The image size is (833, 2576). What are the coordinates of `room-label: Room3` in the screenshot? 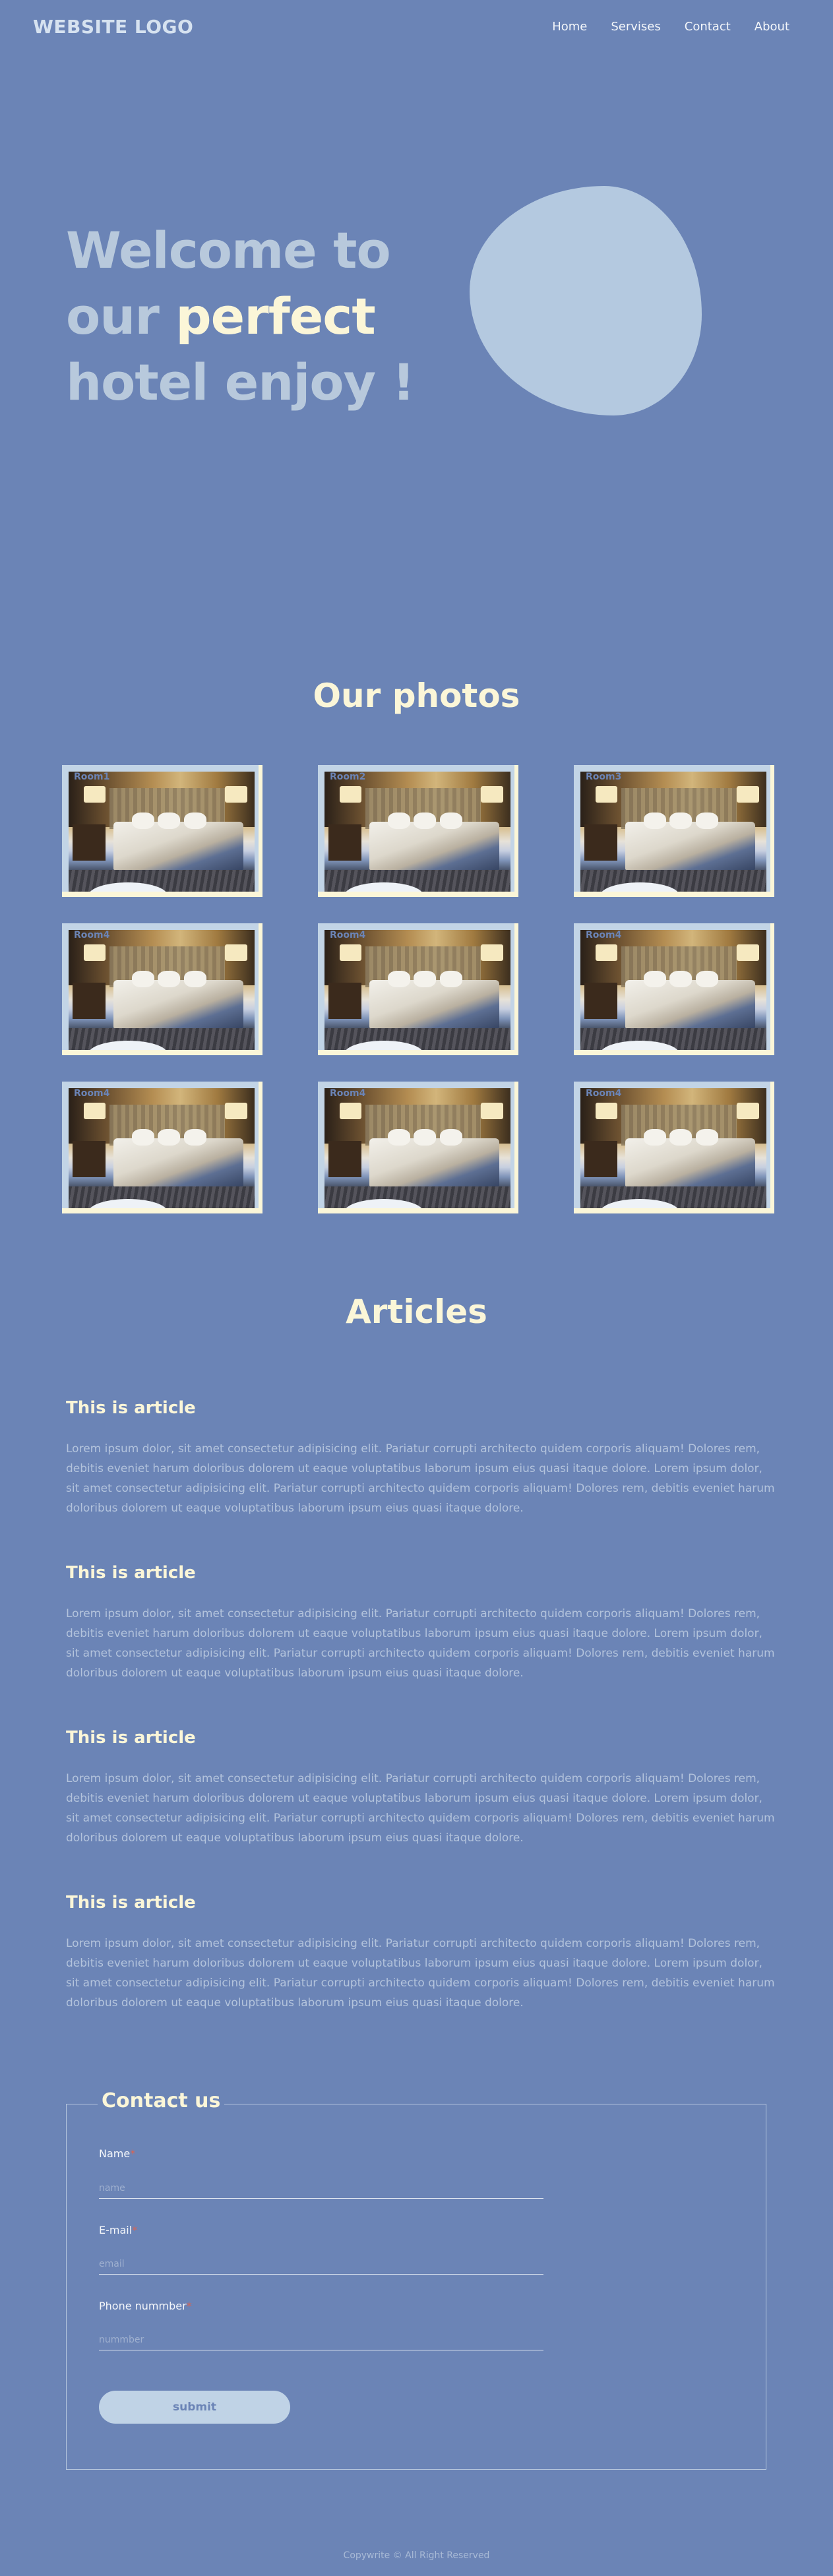 It's located at (604, 777).